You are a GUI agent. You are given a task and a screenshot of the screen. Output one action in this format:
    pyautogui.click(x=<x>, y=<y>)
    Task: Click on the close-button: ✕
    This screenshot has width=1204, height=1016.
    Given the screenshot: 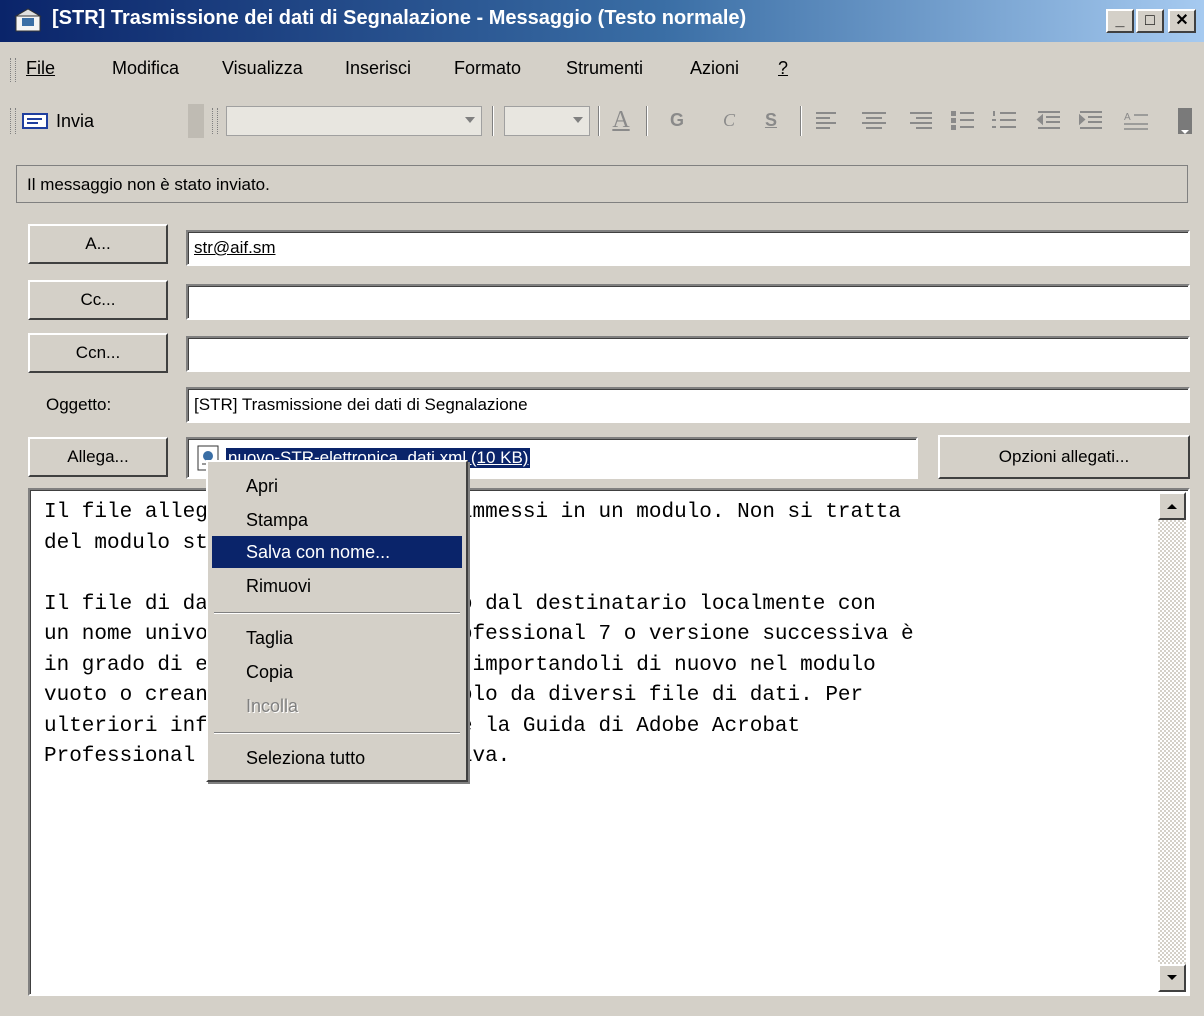 What is the action you would take?
    pyautogui.click(x=1182, y=21)
    